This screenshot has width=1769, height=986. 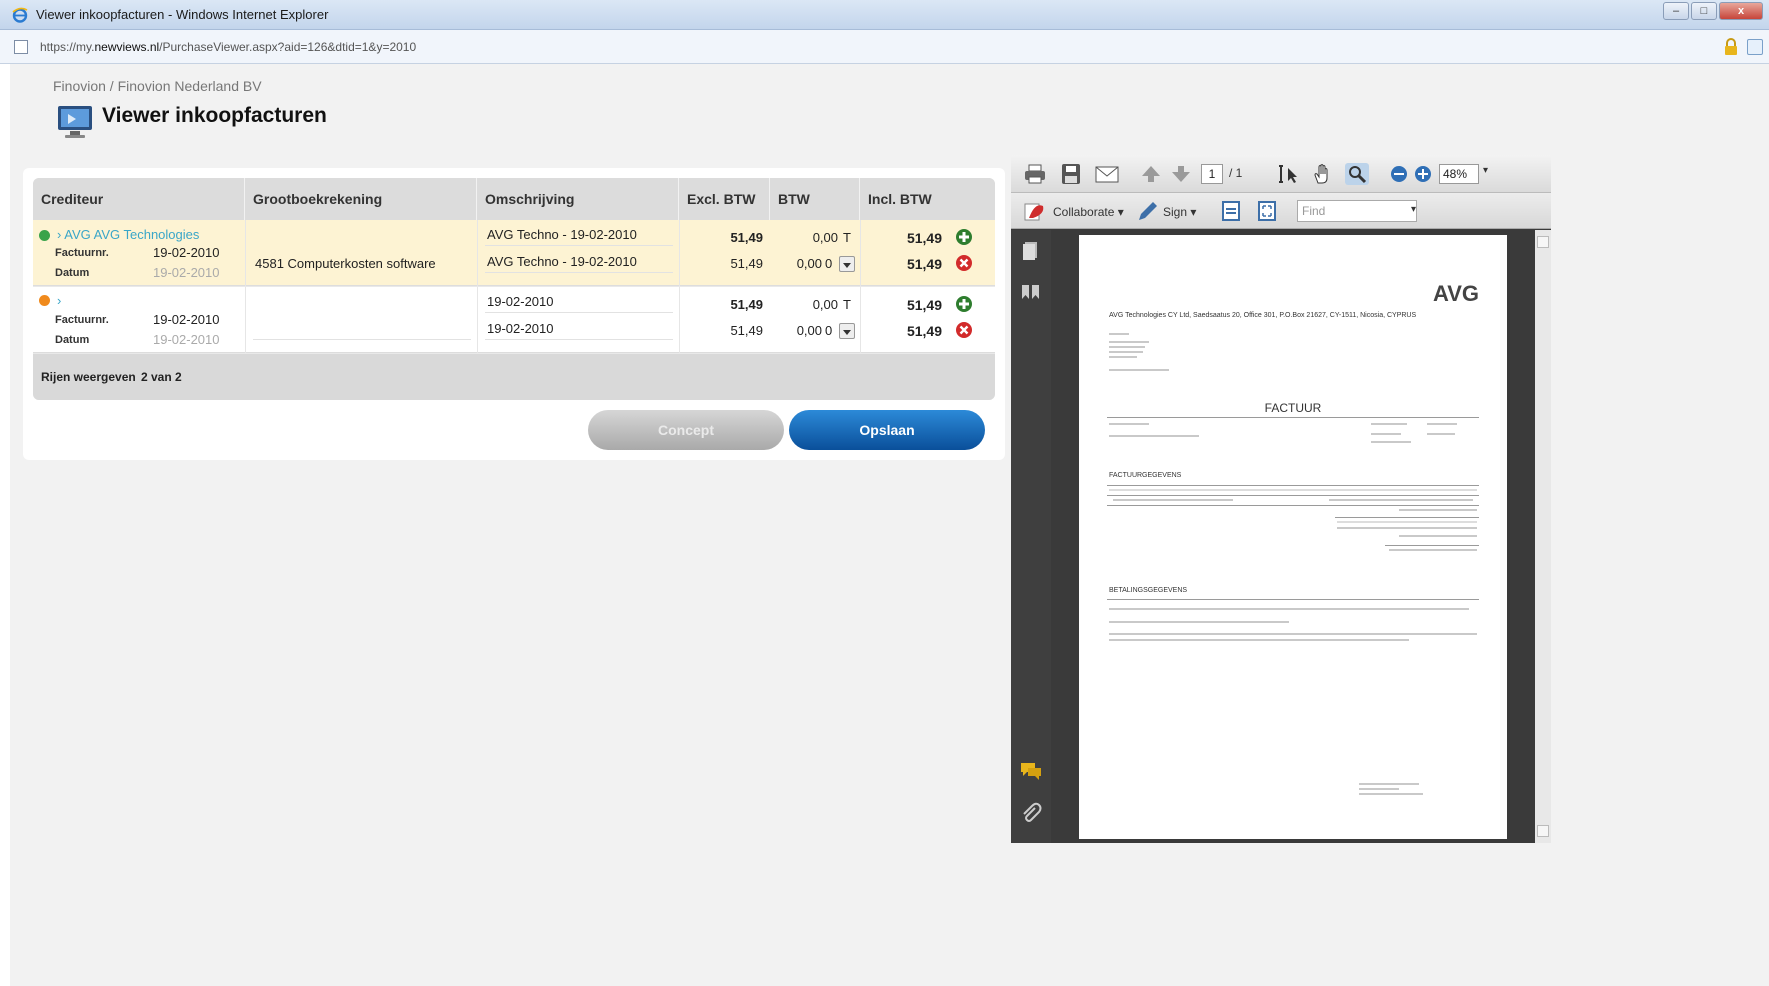 What do you see at coordinates (1181, 174) in the screenshot?
I see `next-page-icon` at bounding box center [1181, 174].